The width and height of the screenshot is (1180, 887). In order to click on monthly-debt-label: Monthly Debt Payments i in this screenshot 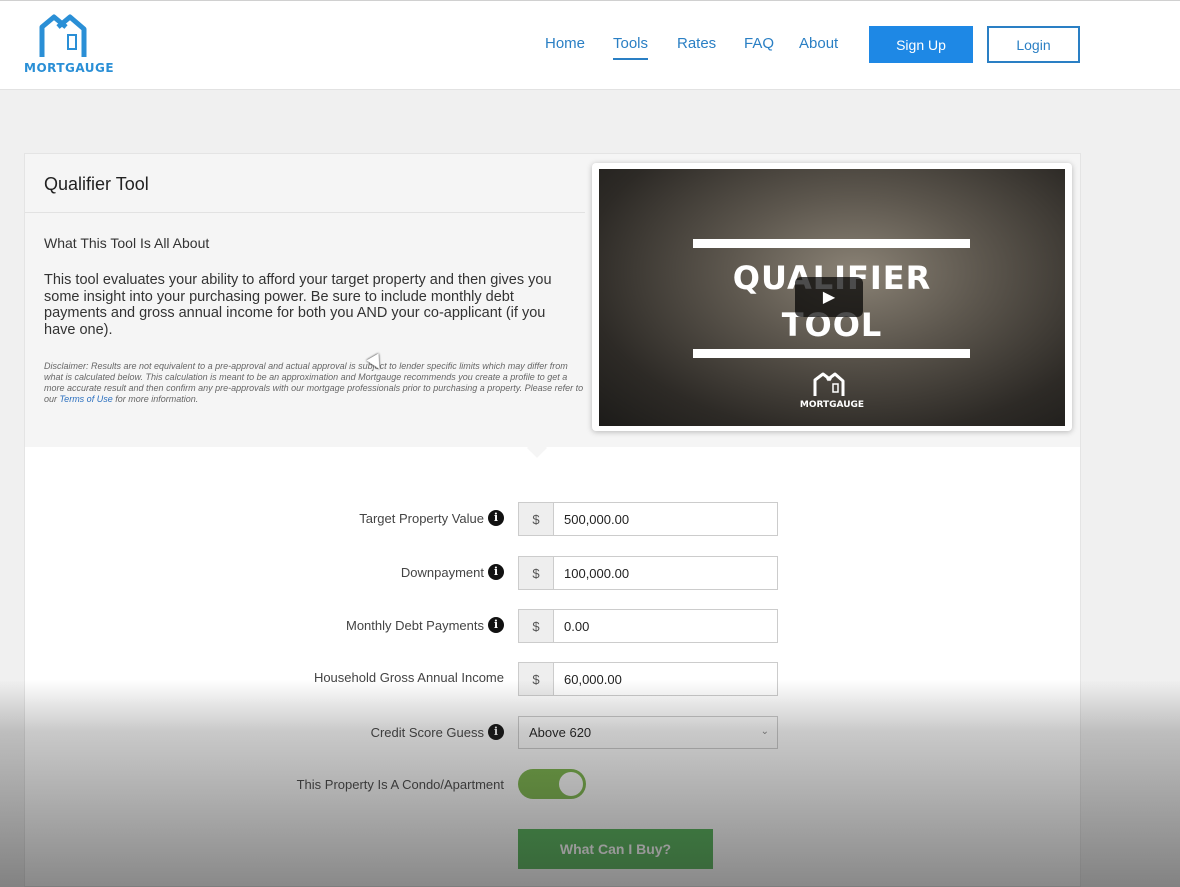, I will do `click(425, 625)`.